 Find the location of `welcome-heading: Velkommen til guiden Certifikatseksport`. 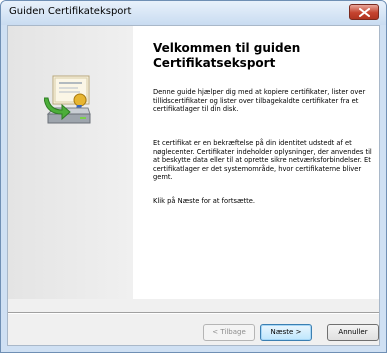

welcome-heading: Velkommen til guiden Certifikatseksport is located at coordinates (227, 55).